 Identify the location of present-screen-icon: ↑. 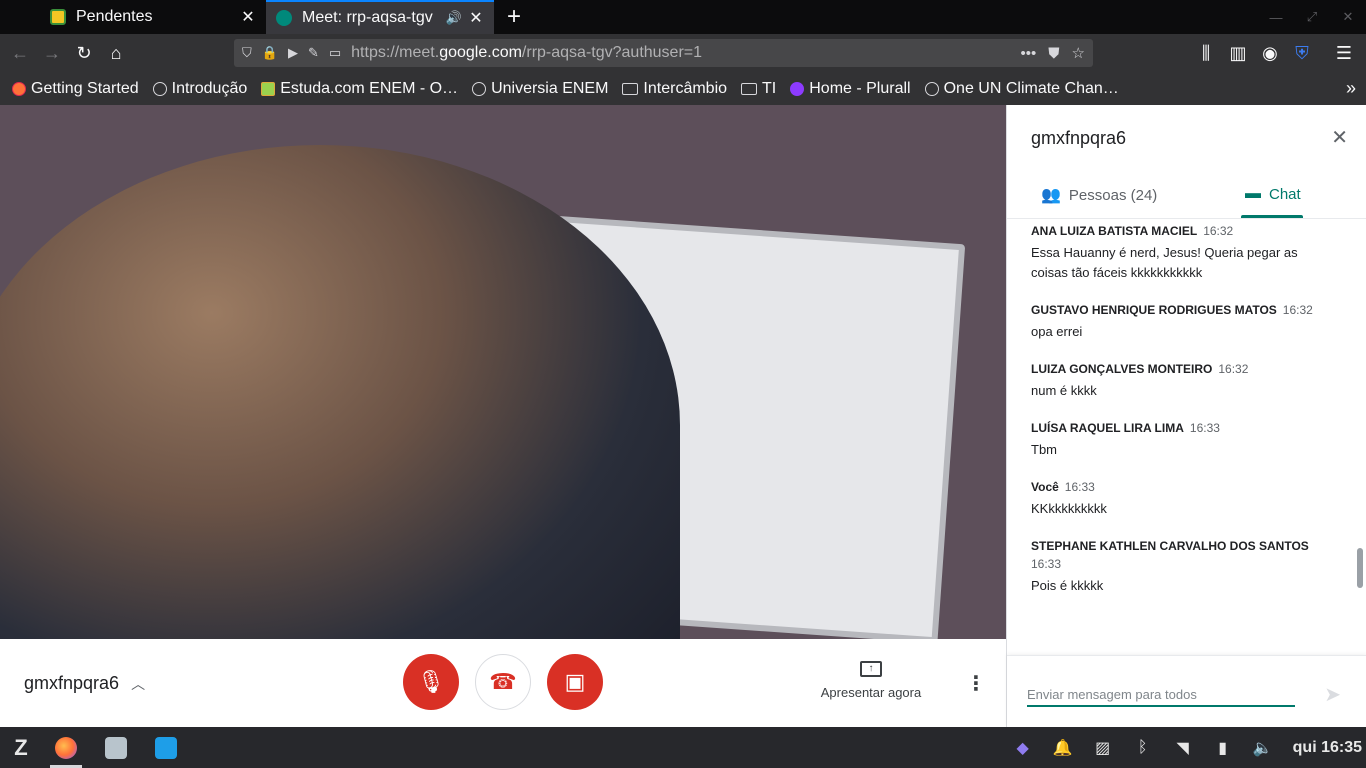
(871, 669).